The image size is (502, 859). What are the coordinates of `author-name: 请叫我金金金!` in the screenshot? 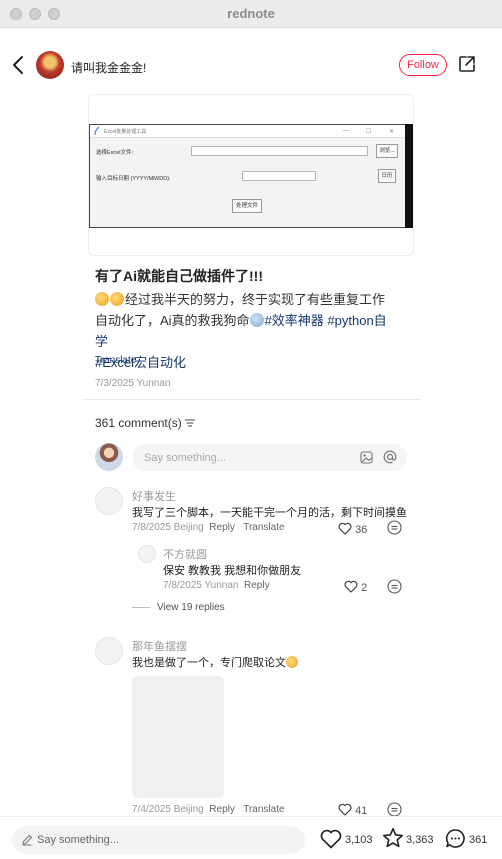 It's located at (108, 67).